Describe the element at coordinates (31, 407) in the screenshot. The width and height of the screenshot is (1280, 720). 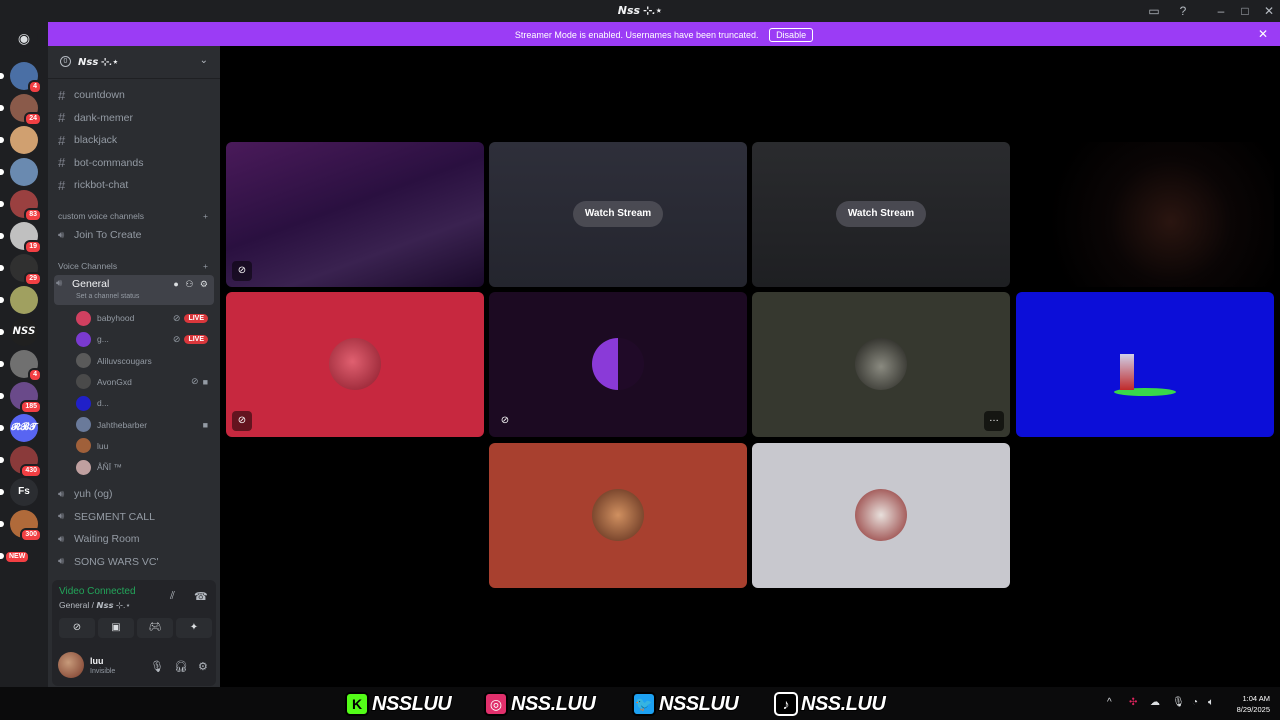
I see `mention-badge: 185` at that location.